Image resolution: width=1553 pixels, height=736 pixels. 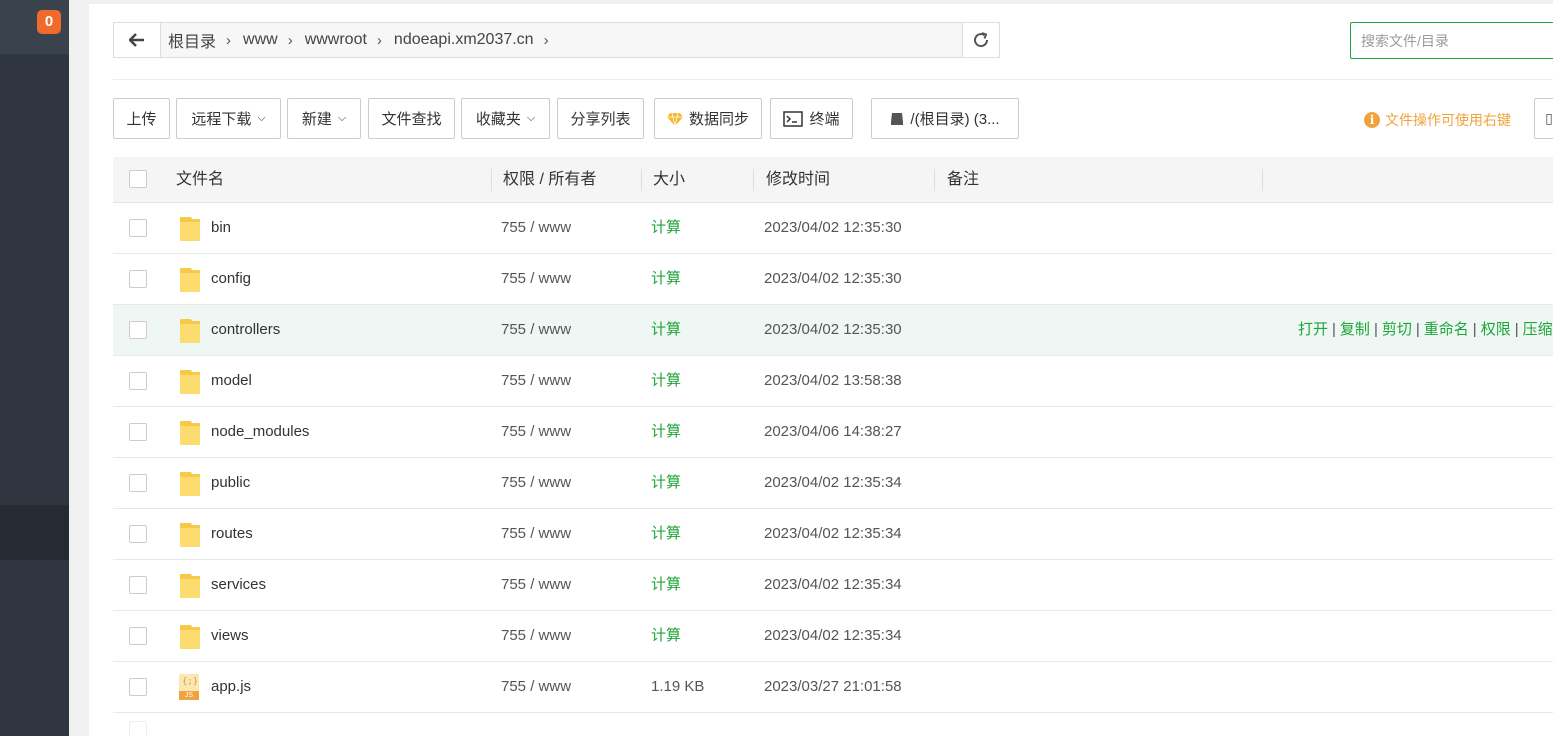 I want to click on breadcrumb-item-wwwroot: wwwroot, so click(x=336, y=40).